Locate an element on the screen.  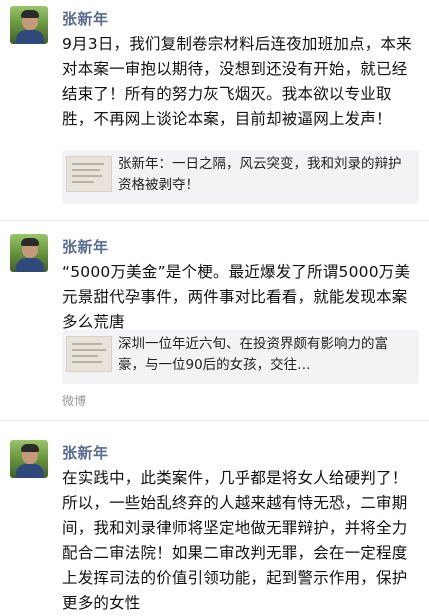
link-card: 张新年：一日之隔，风云突变，我和刘录的辩护资格被剥夺！ is located at coordinates (240, 177).